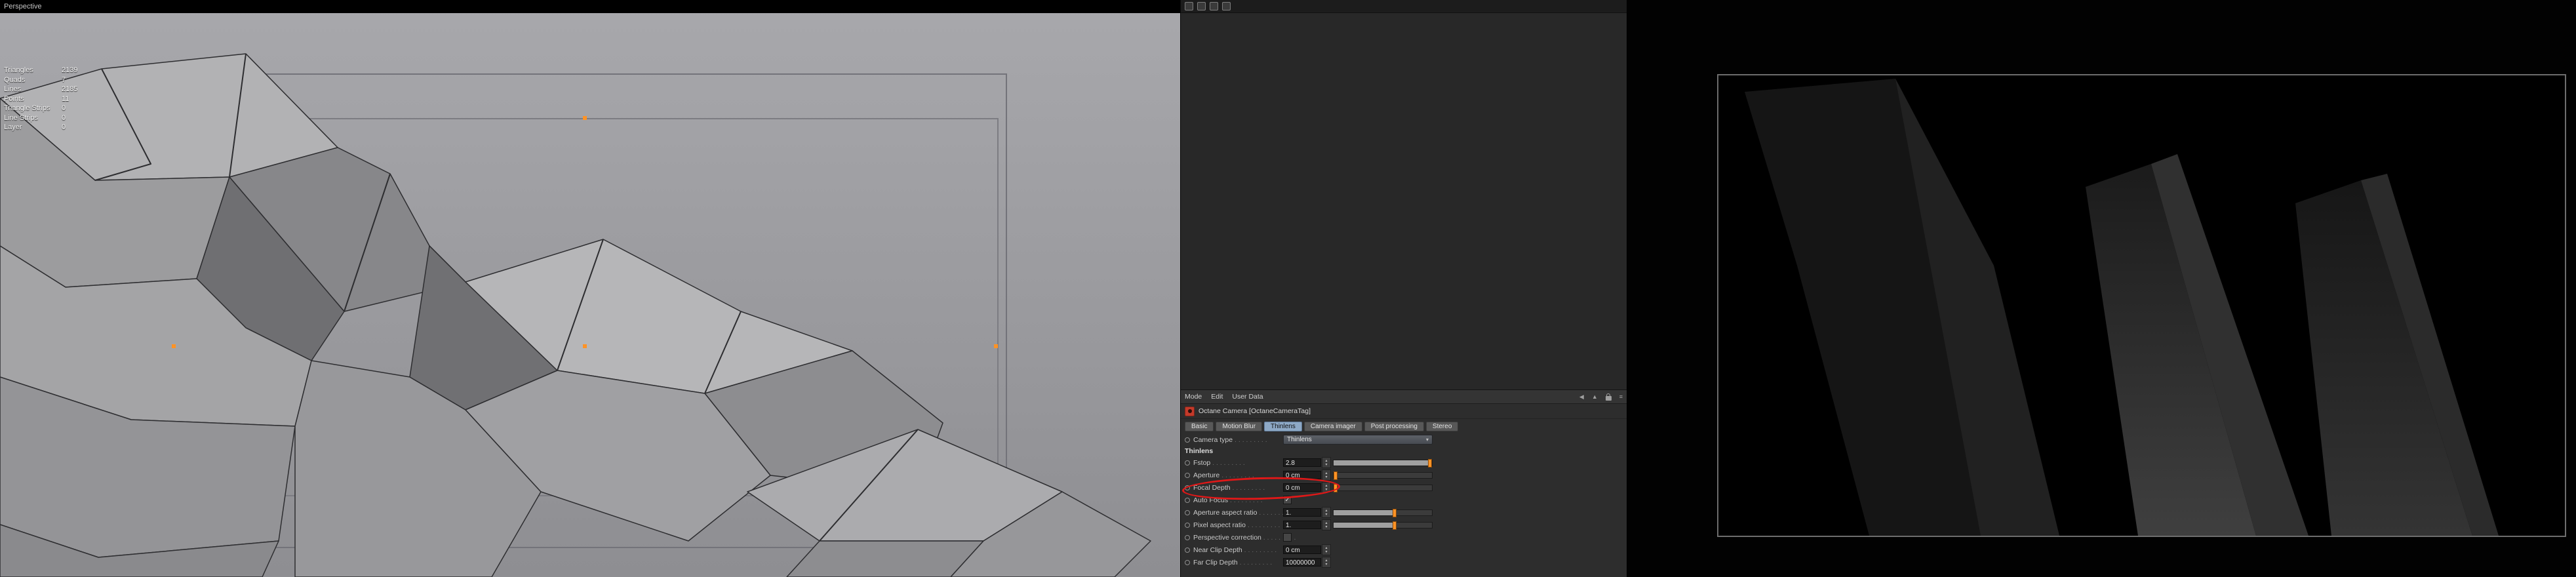  I want to click on scroll-up-icon: ▲, so click(1595, 396).